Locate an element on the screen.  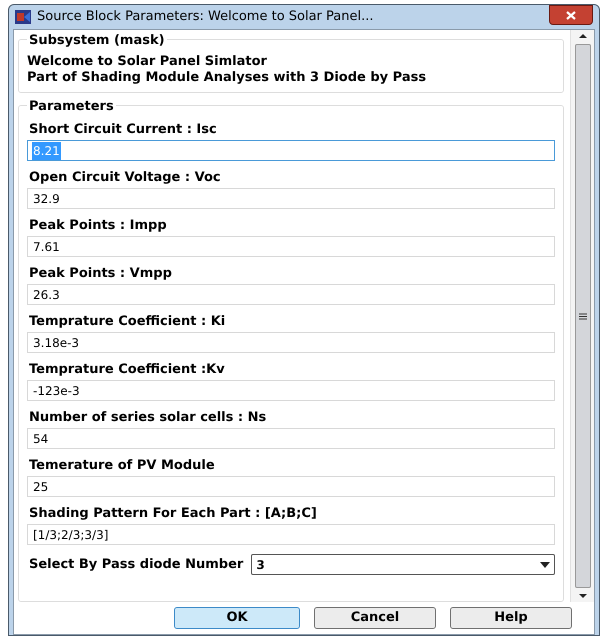
field-label: Shading Pattern For Each Part : [A;B;C] is located at coordinates (173, 514).